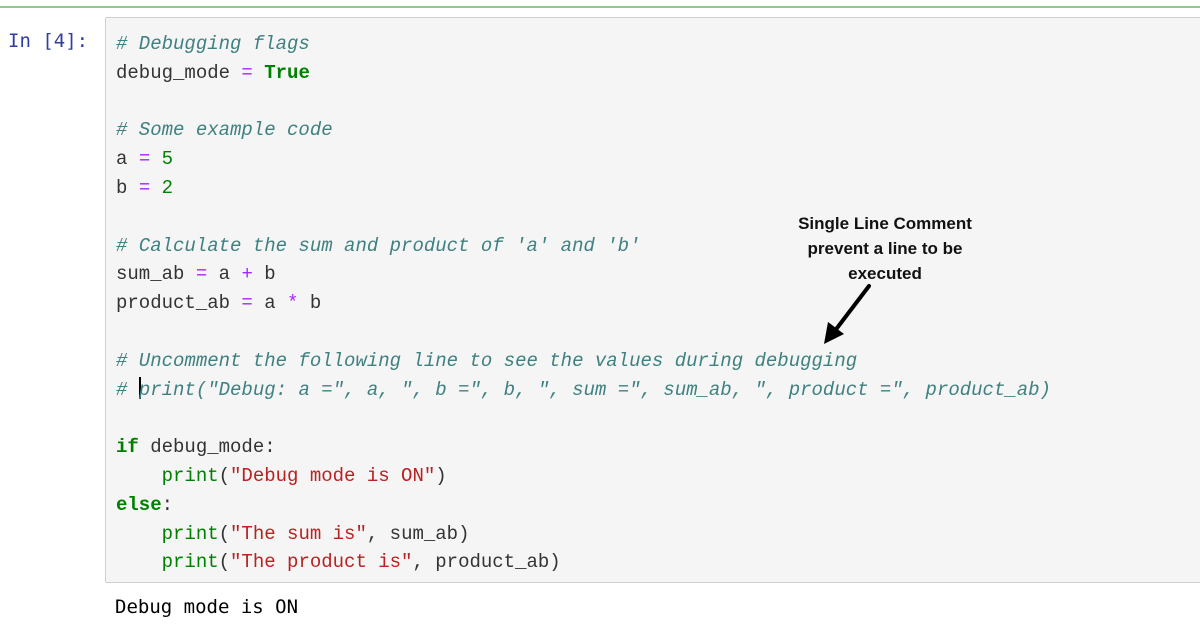 Image resolution: width=1200 pixels, height=630 pixels. What do you see at coordinates (583, 447) in the screenshot?
I see `code-line: if debug_mode:` at bounding box center [583, 447].